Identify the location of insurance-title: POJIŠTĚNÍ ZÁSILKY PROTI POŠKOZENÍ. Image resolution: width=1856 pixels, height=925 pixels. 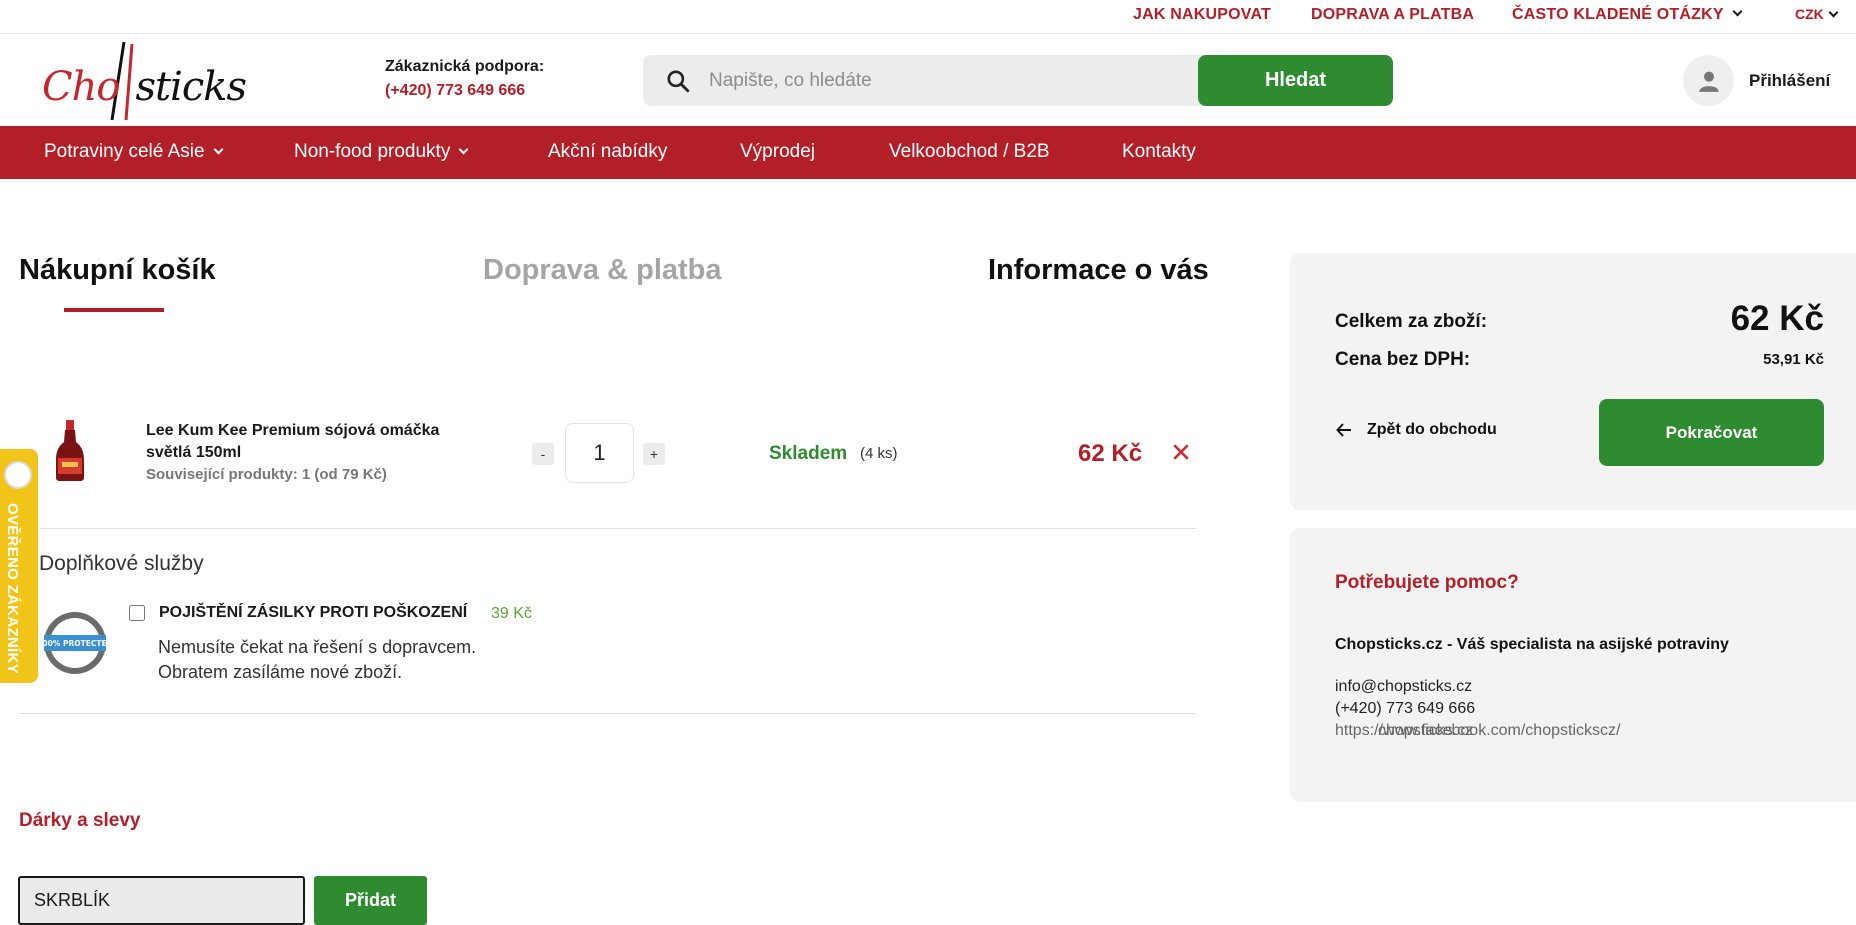
(313, 613).